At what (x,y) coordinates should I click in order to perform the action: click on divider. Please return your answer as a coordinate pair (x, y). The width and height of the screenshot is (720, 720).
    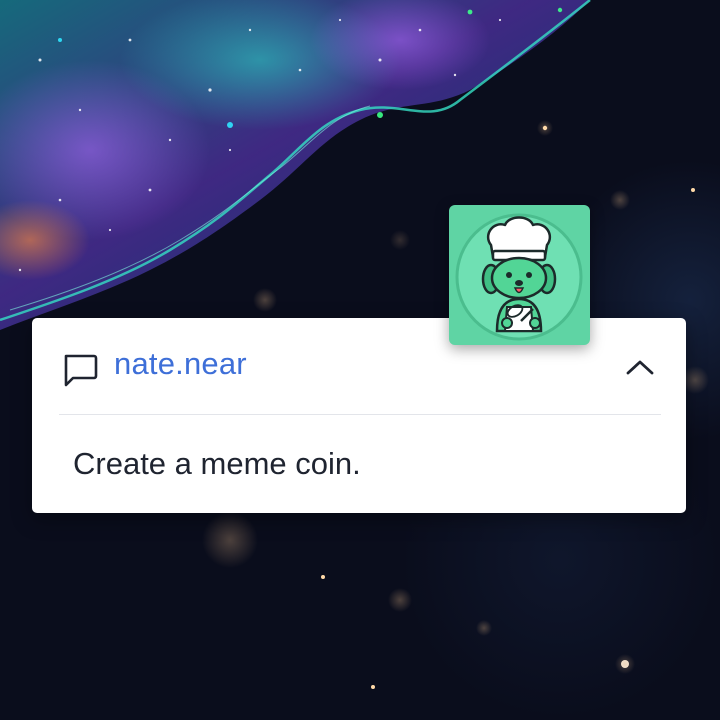
    Looking at the image, I should click on (360, 414).